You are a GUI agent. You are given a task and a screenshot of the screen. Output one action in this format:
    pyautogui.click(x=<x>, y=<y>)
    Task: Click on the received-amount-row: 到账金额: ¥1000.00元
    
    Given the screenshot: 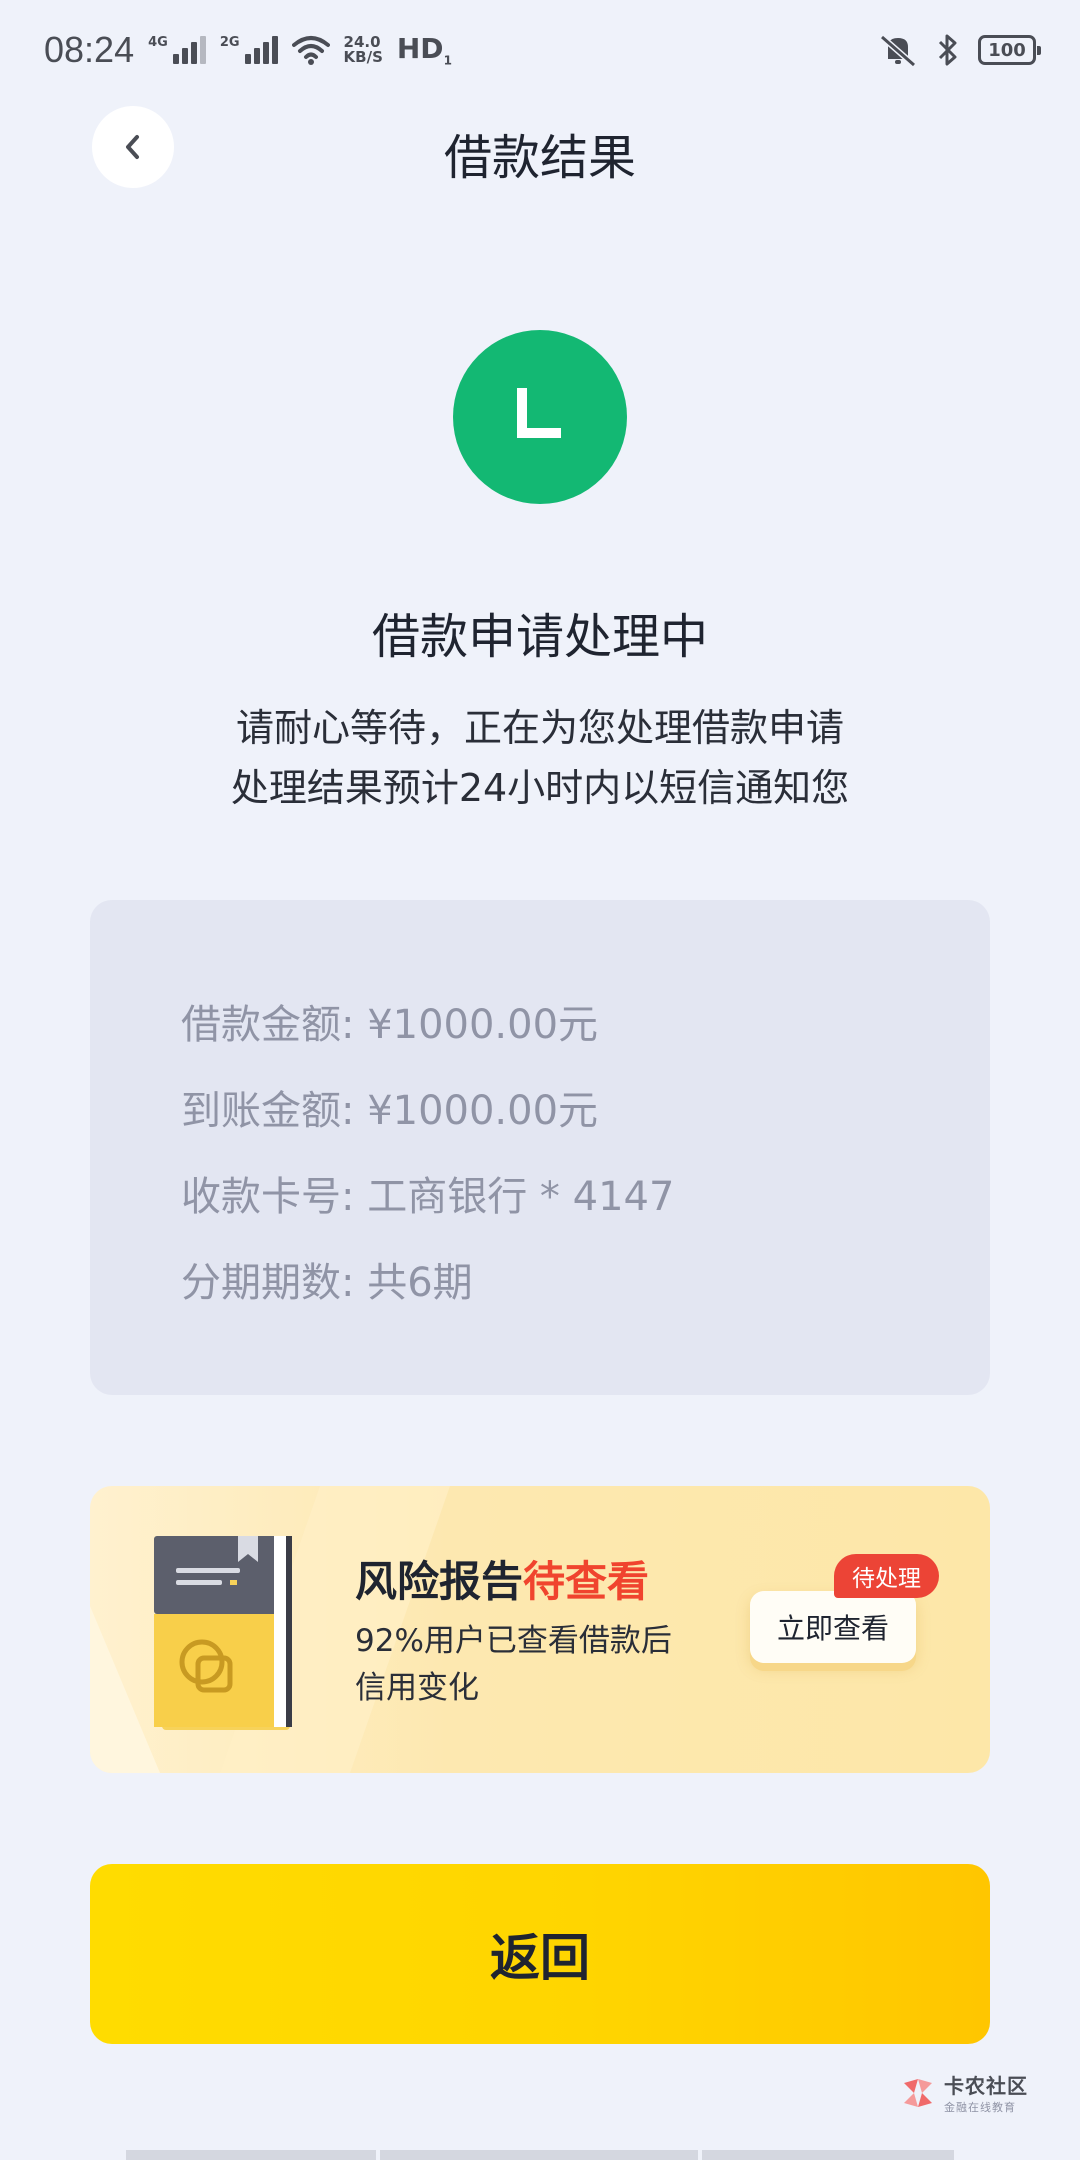 What is the action you would take?
    pyautogui.click(x=390, y=1111)
    